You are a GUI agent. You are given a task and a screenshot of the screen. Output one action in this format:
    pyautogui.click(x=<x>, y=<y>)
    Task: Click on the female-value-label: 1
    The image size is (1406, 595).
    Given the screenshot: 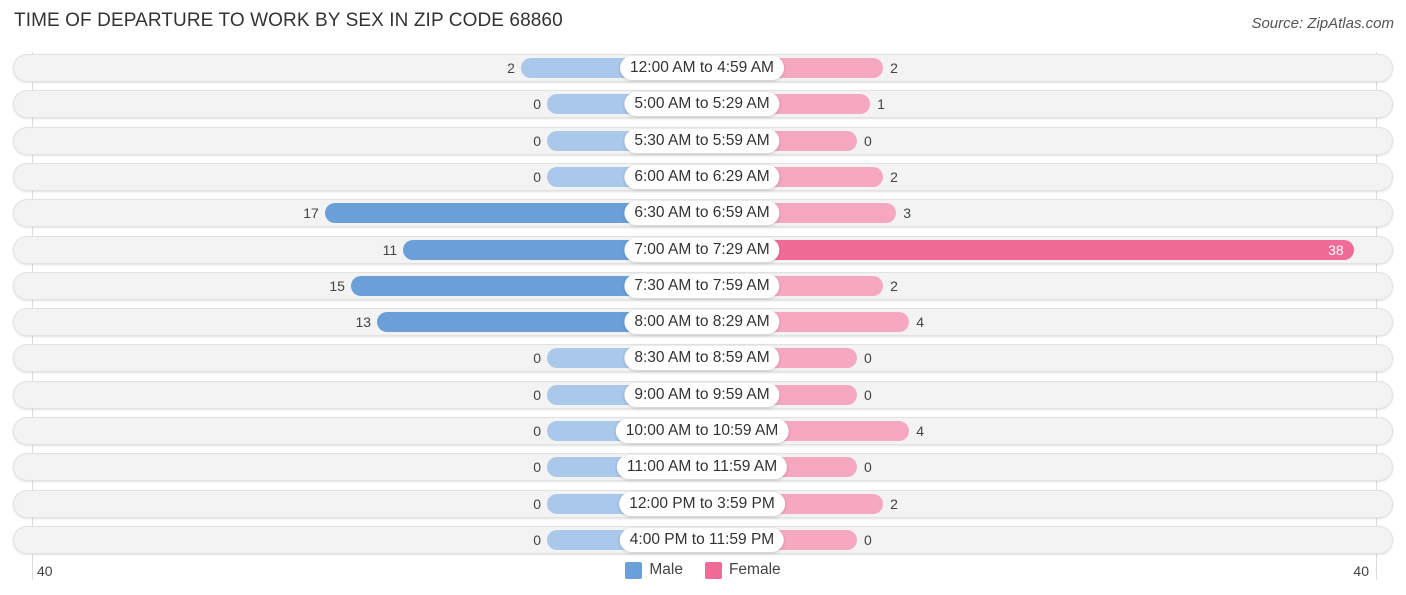 What is the action you would take?
    pyautogui.click(x=881, y=104)
    